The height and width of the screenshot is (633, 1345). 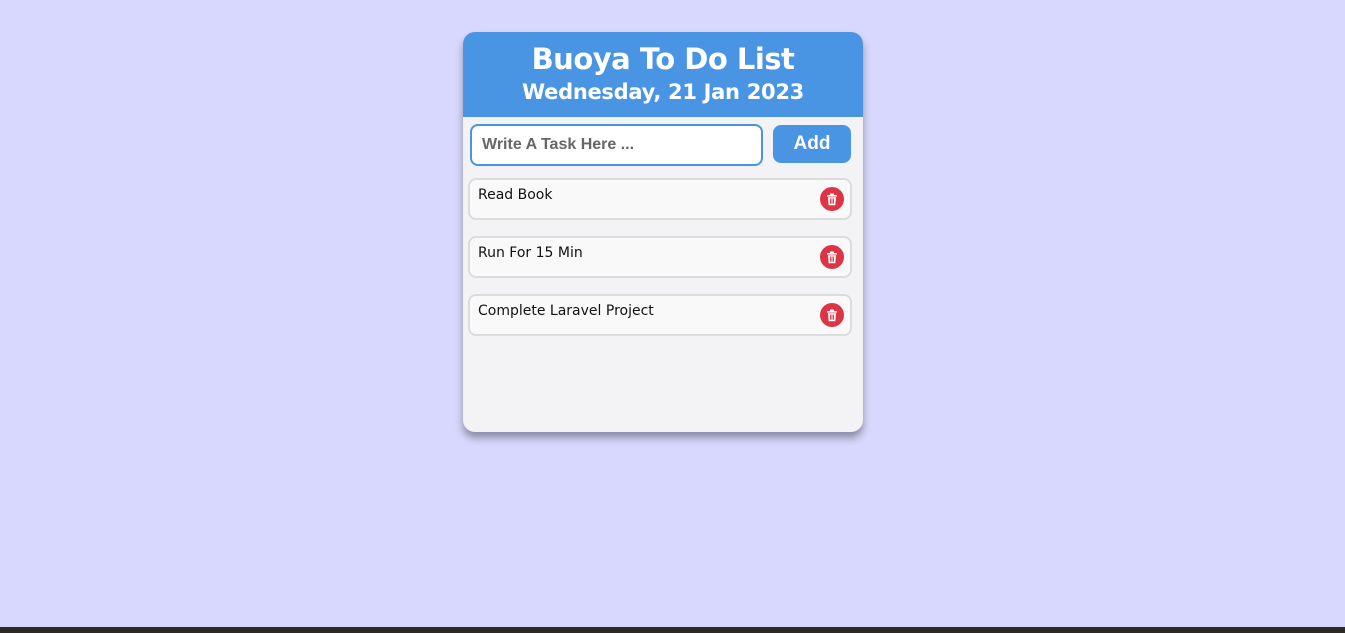 What do you see at coordinates (660, 315) in the screenshot?
I see `task-item: Complete Laravel Project` at bounding box center [660, 315].